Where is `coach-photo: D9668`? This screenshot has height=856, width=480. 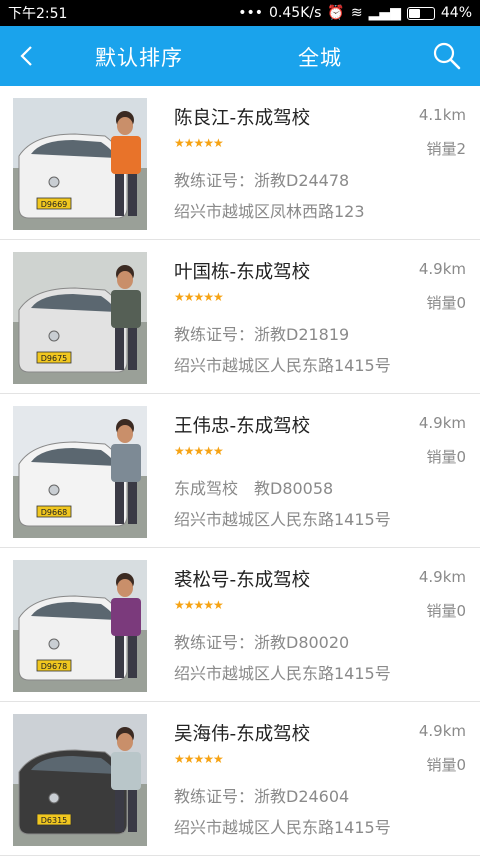 coach-photo: D9668 is located at coordinates (80, 472).